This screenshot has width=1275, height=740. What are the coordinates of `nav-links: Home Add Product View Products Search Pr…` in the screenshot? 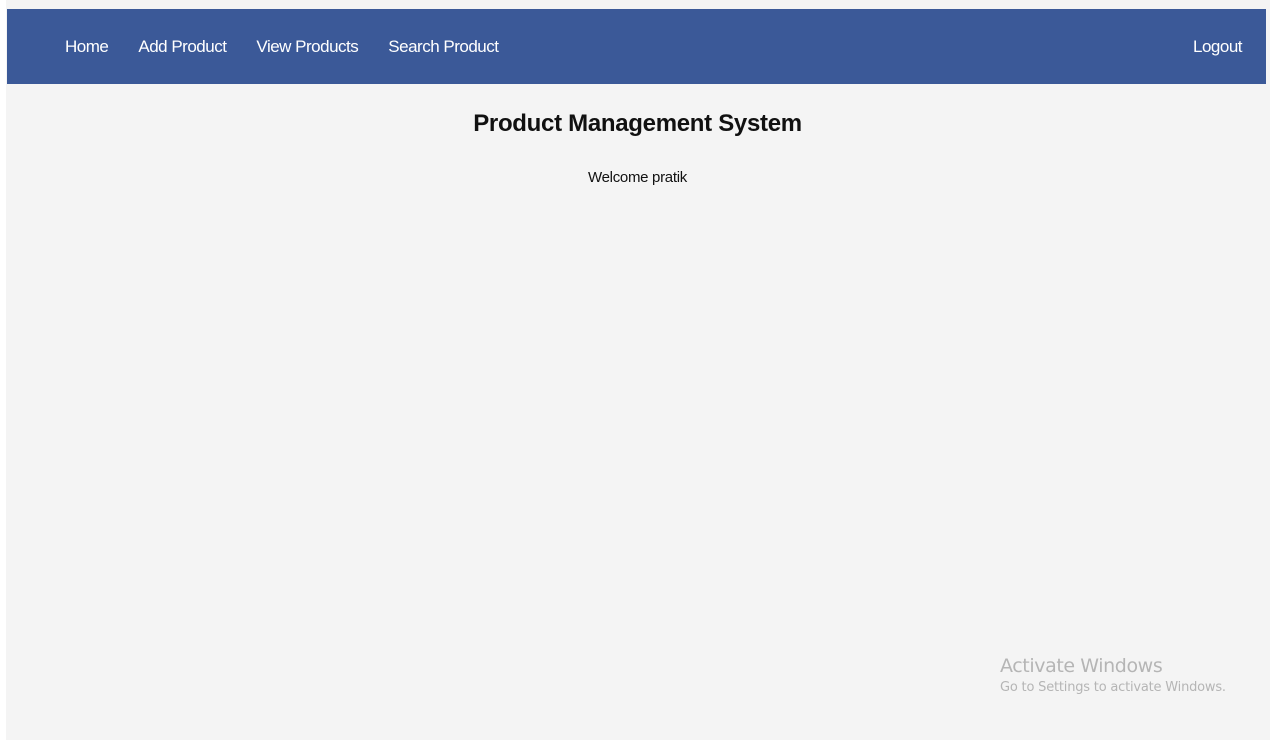 It's located at (267, 46).